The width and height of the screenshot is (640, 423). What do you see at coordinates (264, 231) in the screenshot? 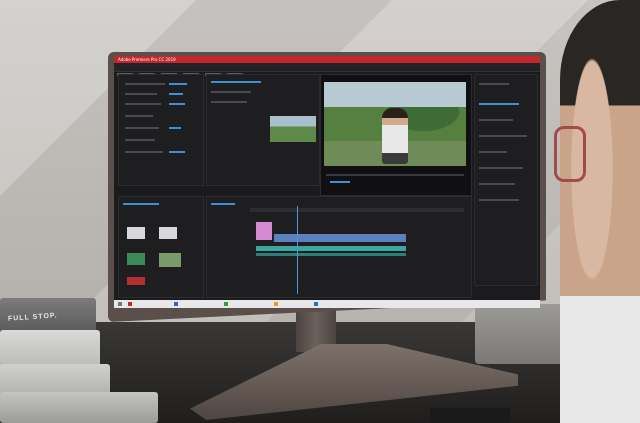
I see `timeline-clip-graphic` at bounding box center [264, 231].